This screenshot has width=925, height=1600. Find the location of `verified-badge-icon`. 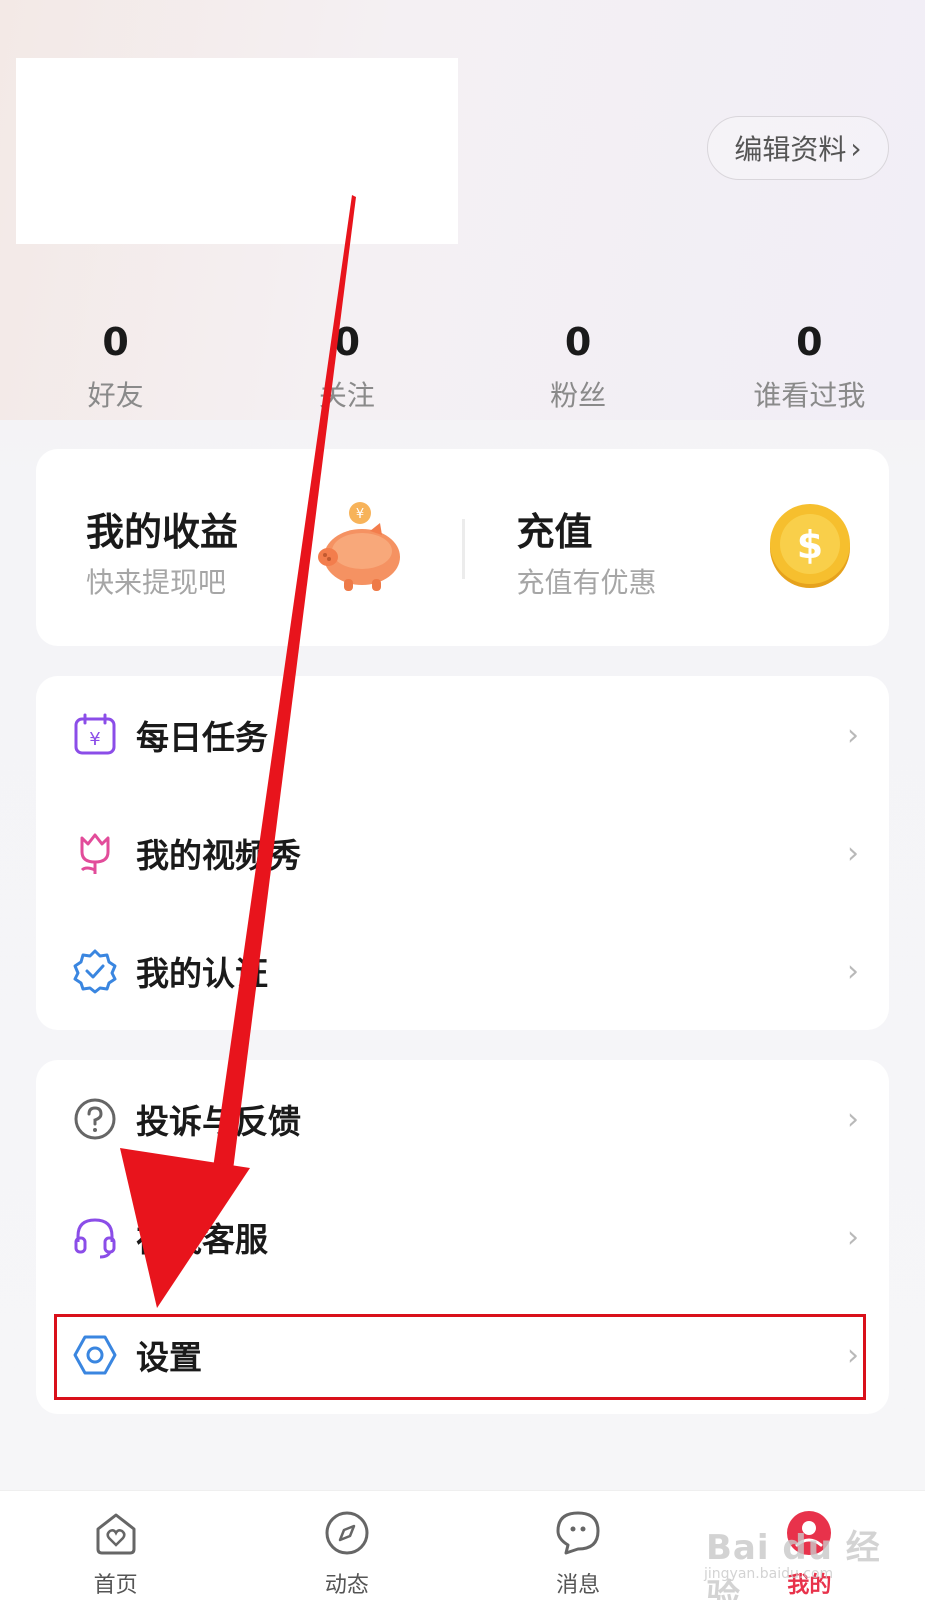

verified-badge-icon is located at coordinates (95, 971).